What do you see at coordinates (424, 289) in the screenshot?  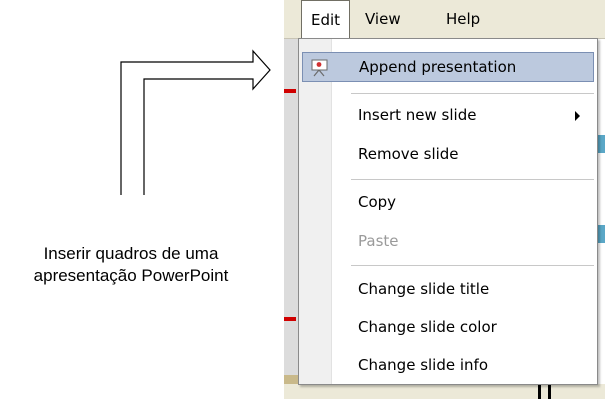 I see `menu-item-label: Change slide title` at bounding box center [424, 289].